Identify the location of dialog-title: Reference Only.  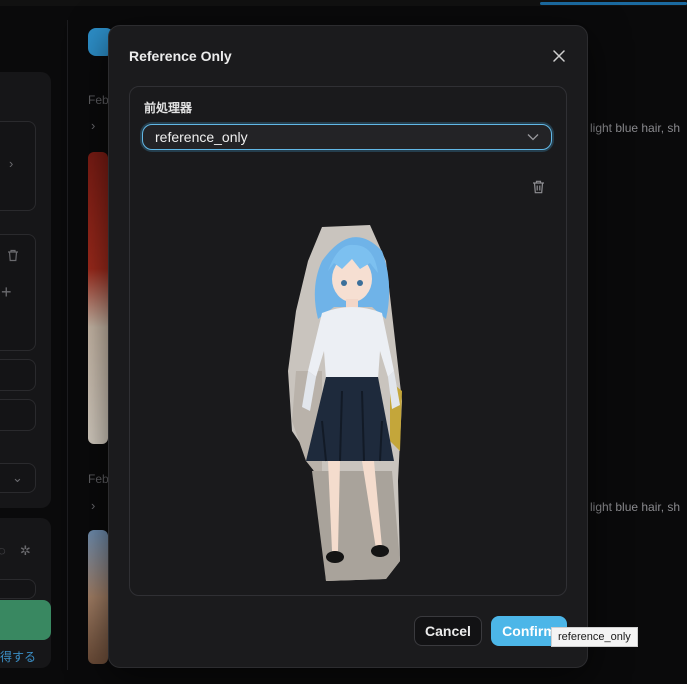
(180, 56).